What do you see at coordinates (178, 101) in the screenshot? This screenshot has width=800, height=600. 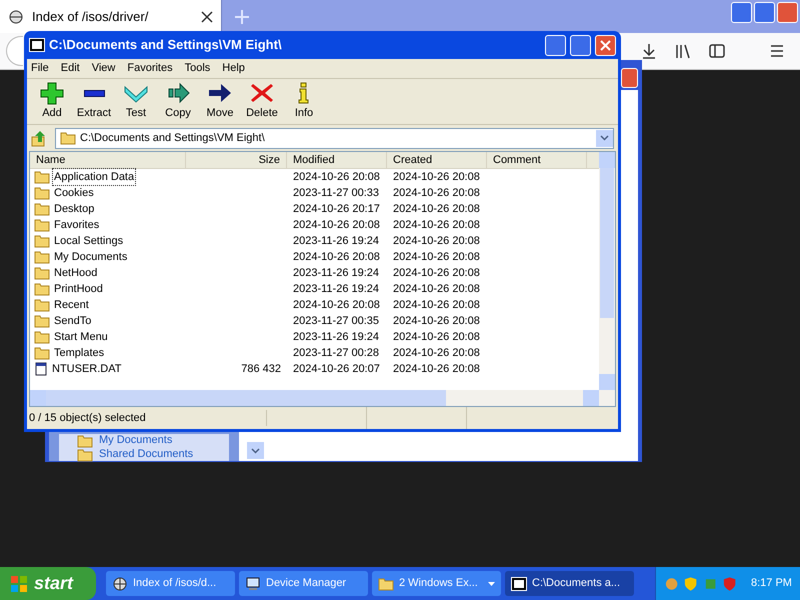 I see `toolbar-button: Copy` at bounding box center [178, 101].